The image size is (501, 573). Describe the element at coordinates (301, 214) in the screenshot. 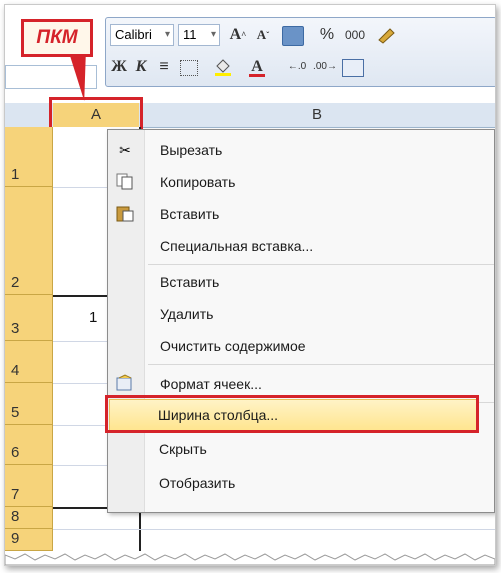

I see `menu-item-paste: Вставить` at that location.